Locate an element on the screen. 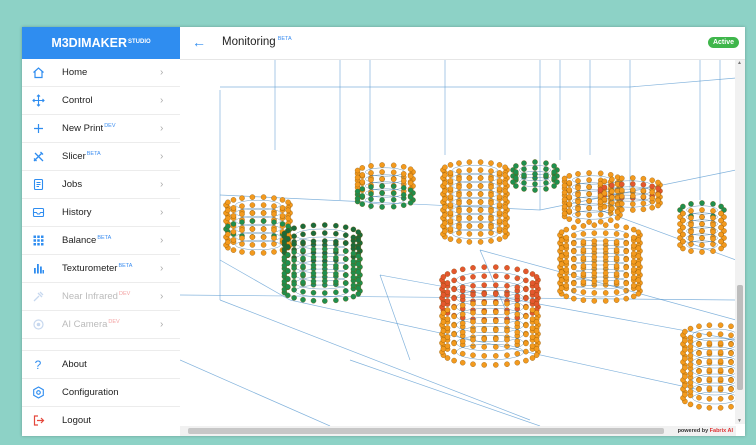 This screenshot has height=445, width=756. sidebar-item-slicer: SlicerBETA › is located at coordinates (101, 157).